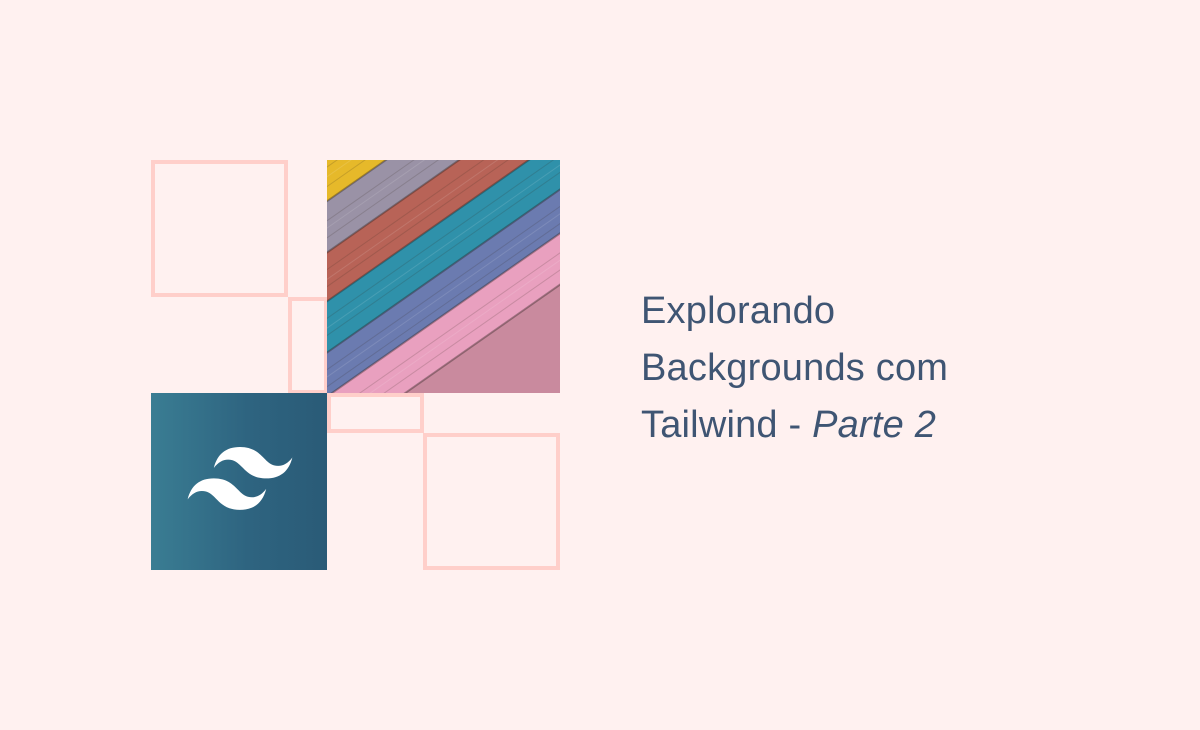 The height and width of the screenshot is (730, 1200). Describe the element at coordinates (491, 501) in the screenshot. I see `outline-square-bottom-right` at that location.